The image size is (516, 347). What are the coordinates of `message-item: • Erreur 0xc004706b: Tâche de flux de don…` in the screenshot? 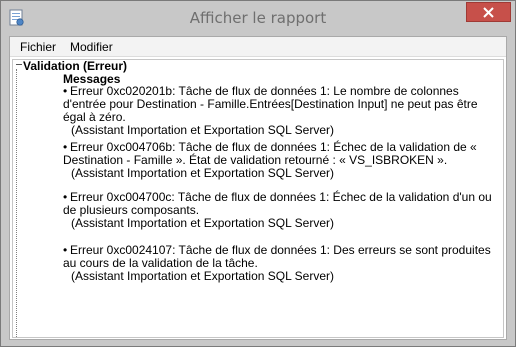 It's located at (281, 160).